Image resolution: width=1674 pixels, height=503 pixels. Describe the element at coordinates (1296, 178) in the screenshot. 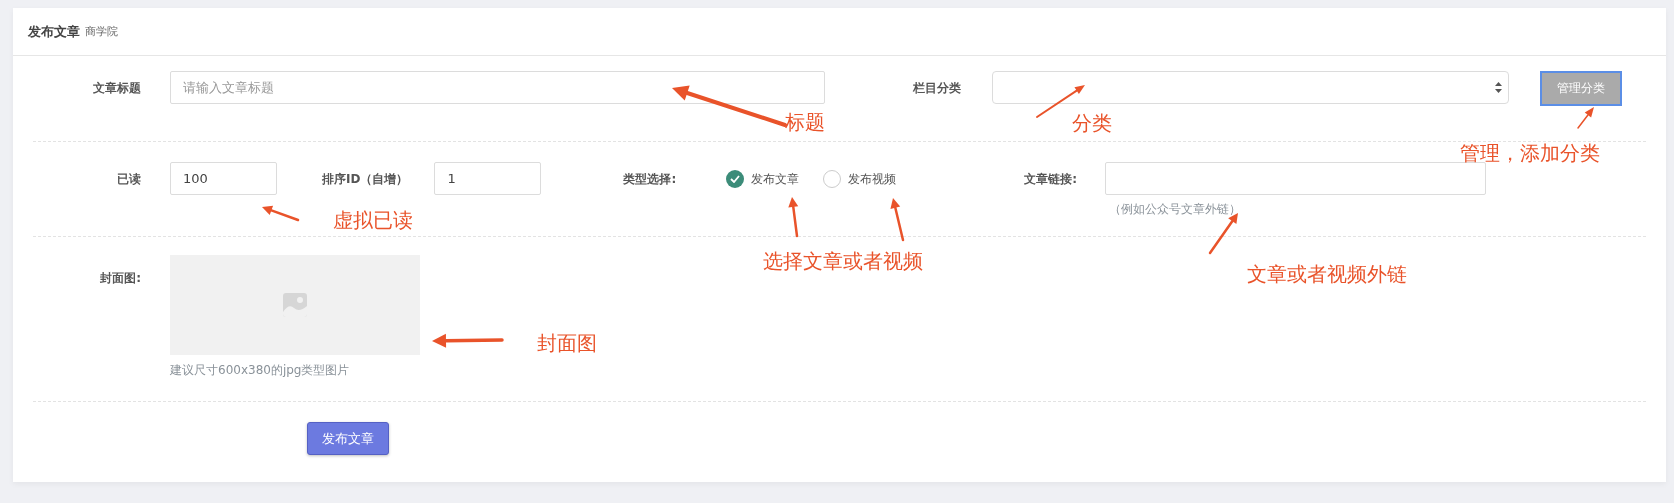

I see `link-field` at that location.